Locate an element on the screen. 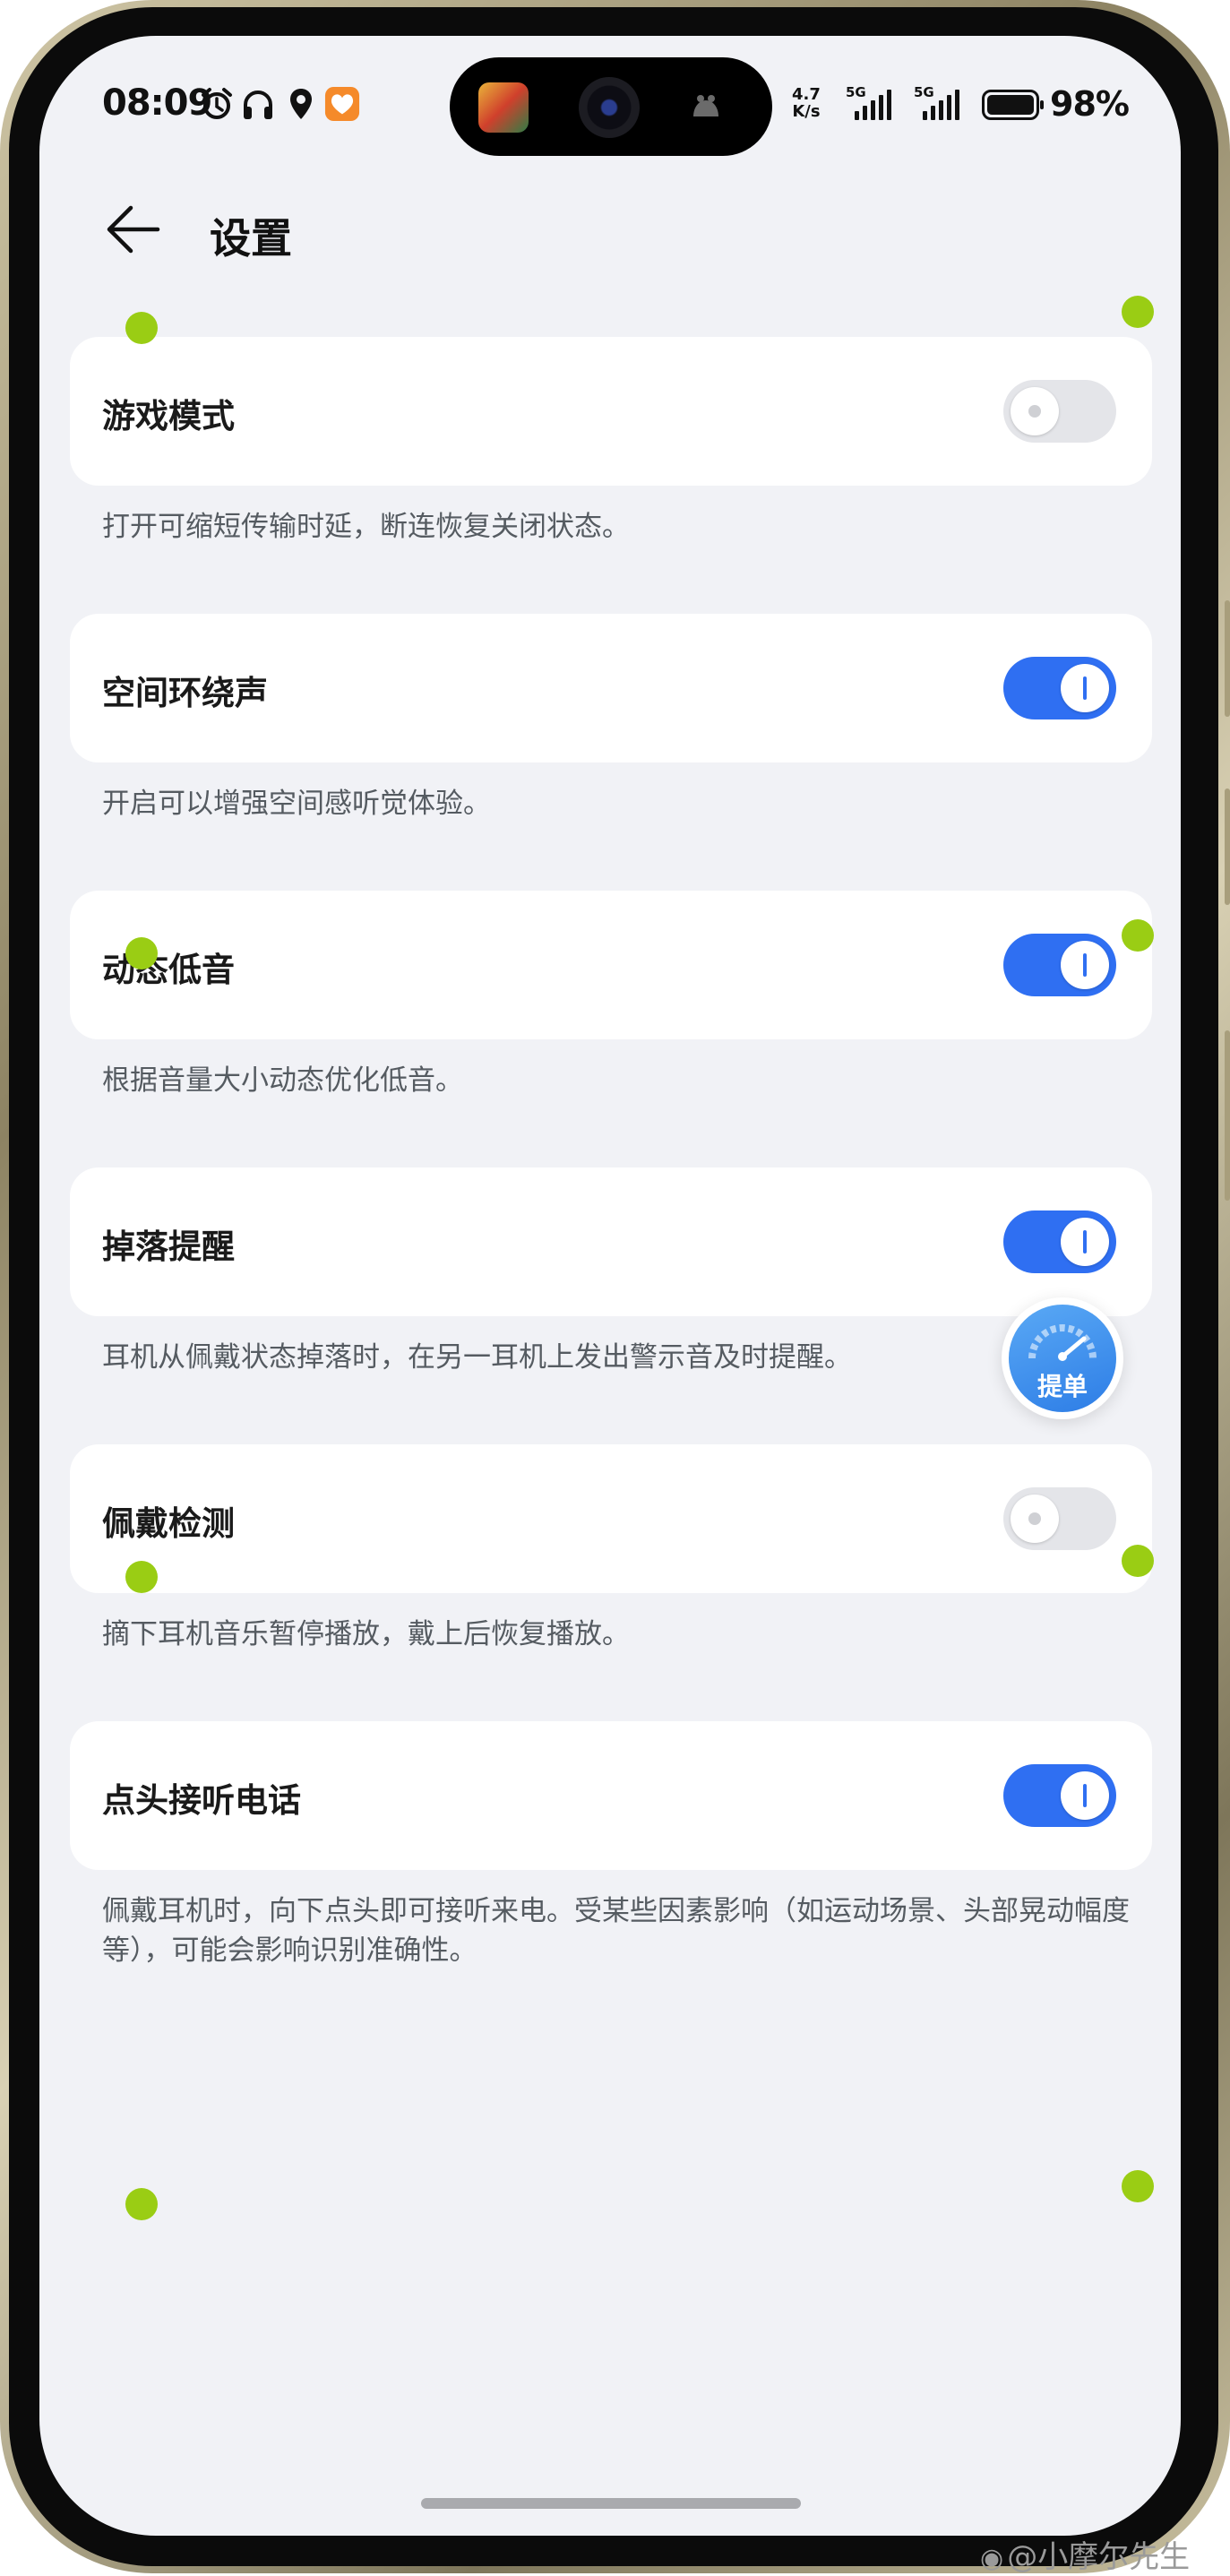 This screenshot has height=2576, width=1230. page-title: 设置 is located at coordinates (251, 238).